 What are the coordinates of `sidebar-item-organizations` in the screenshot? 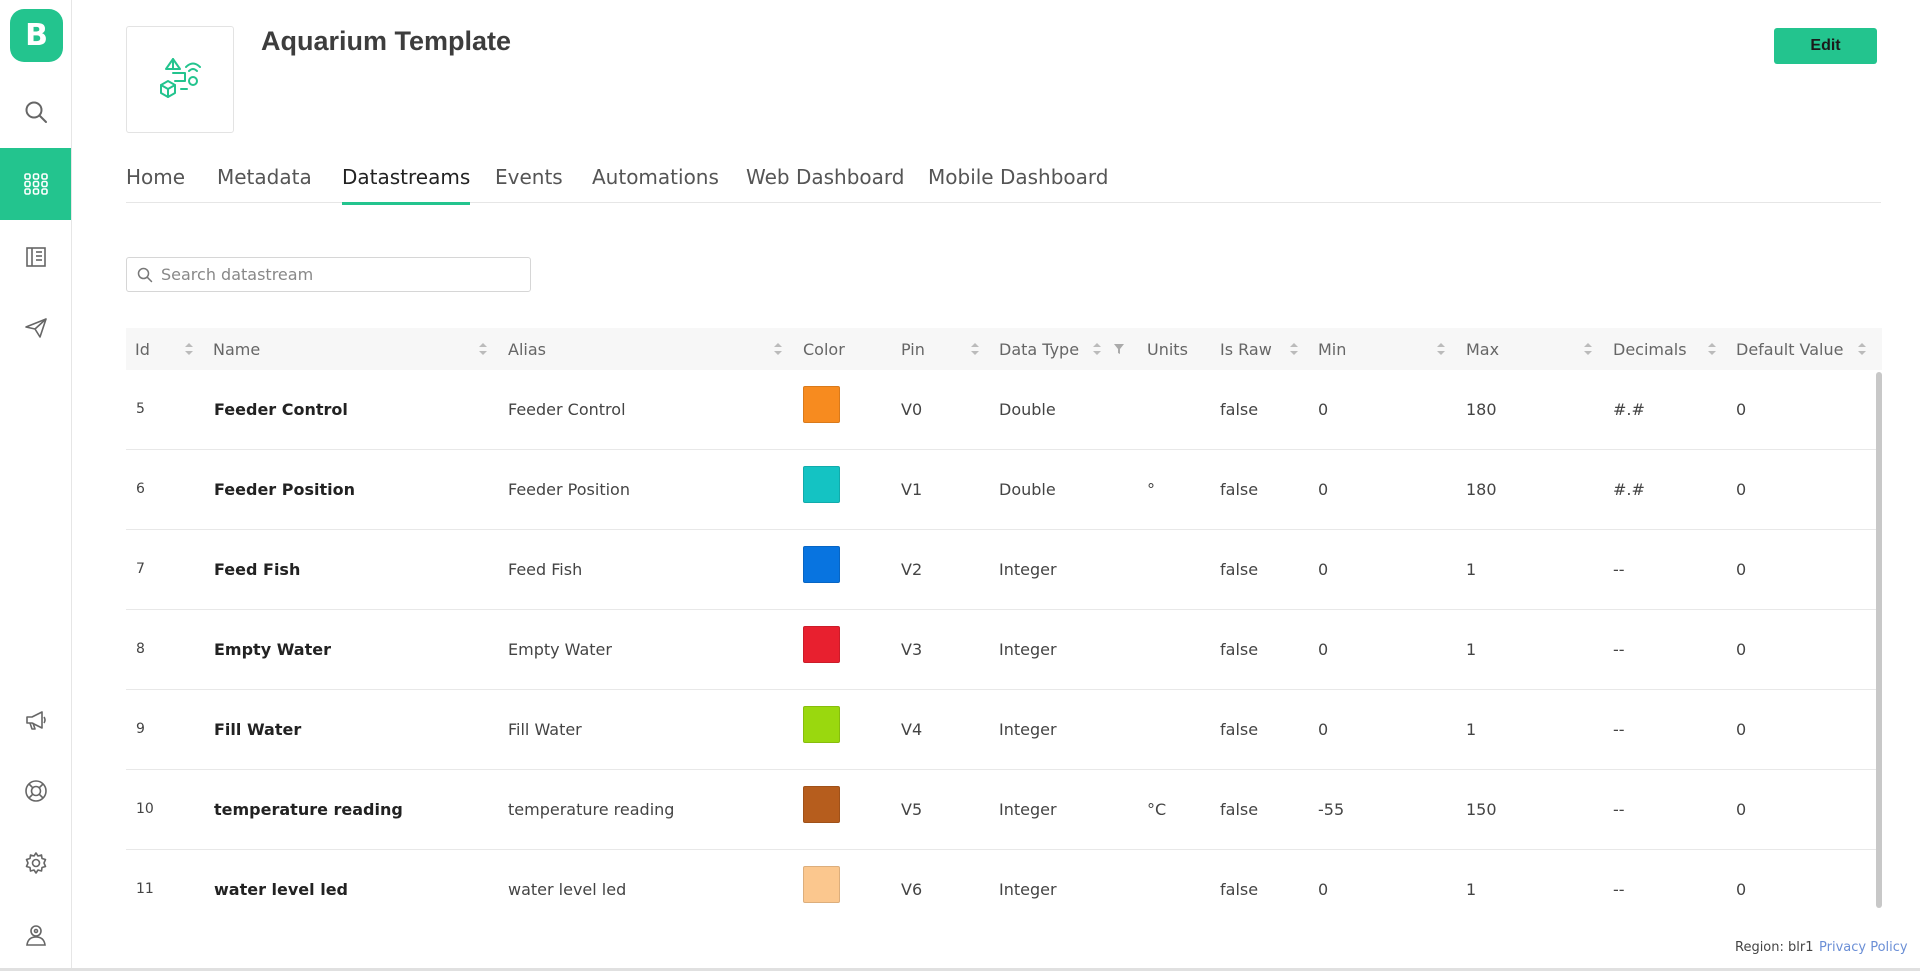 It's located at (35, 256).